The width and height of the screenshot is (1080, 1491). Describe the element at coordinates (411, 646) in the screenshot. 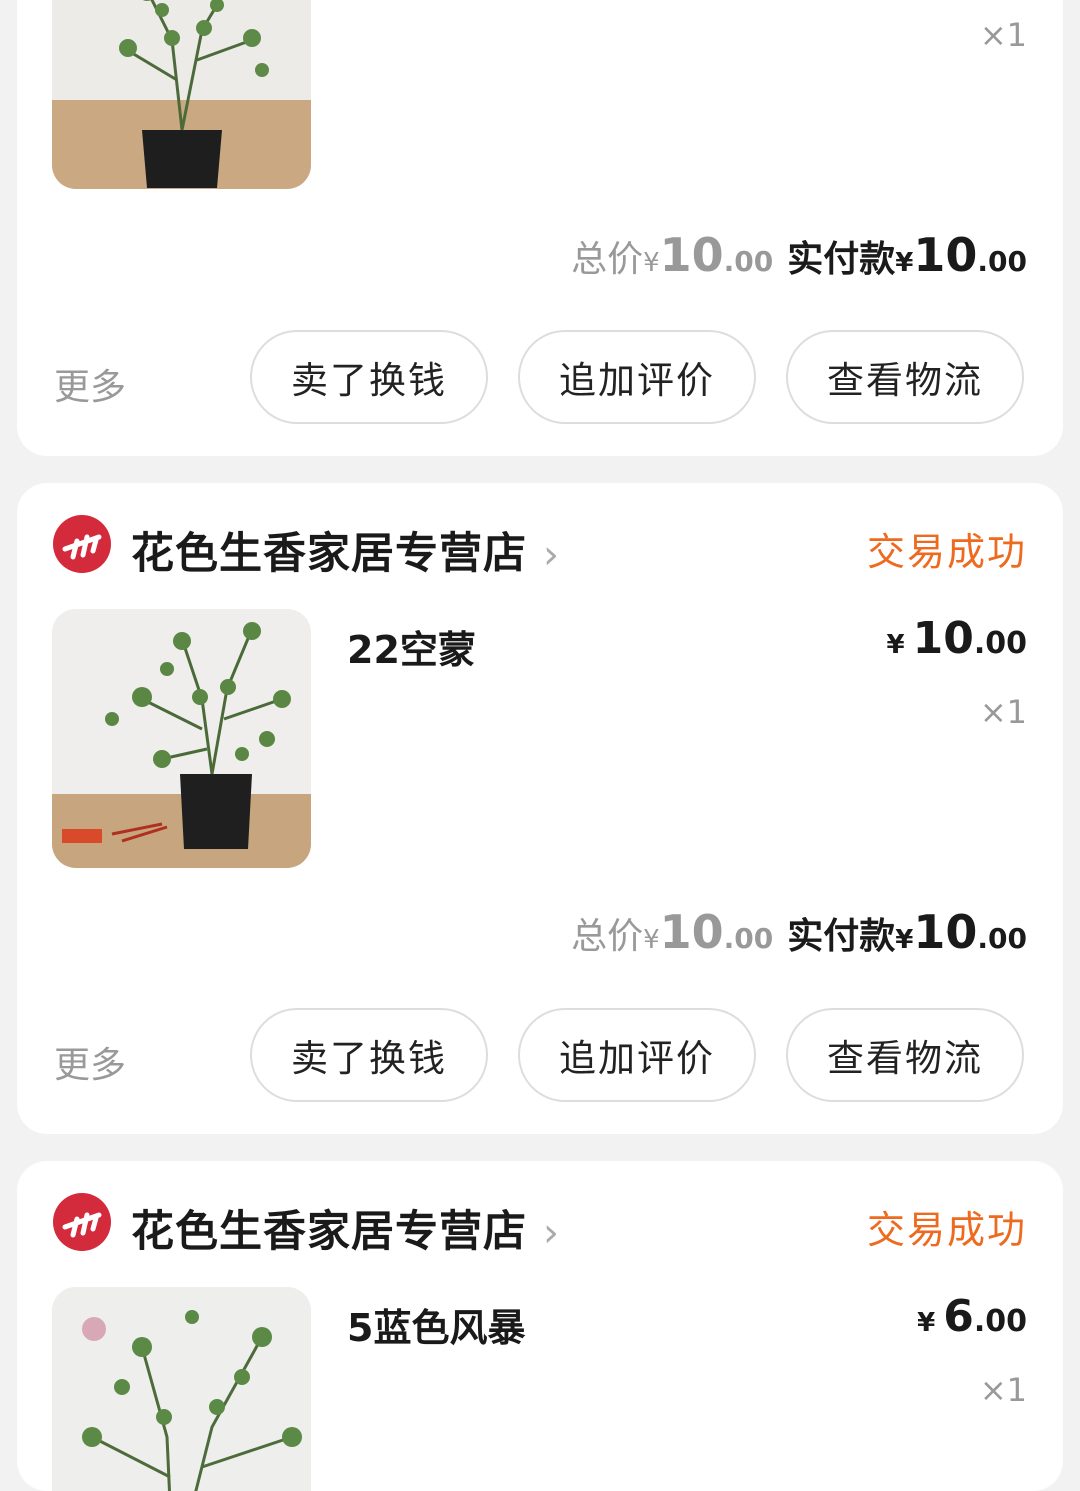

I see `product-name: 22空蒙` at that location.